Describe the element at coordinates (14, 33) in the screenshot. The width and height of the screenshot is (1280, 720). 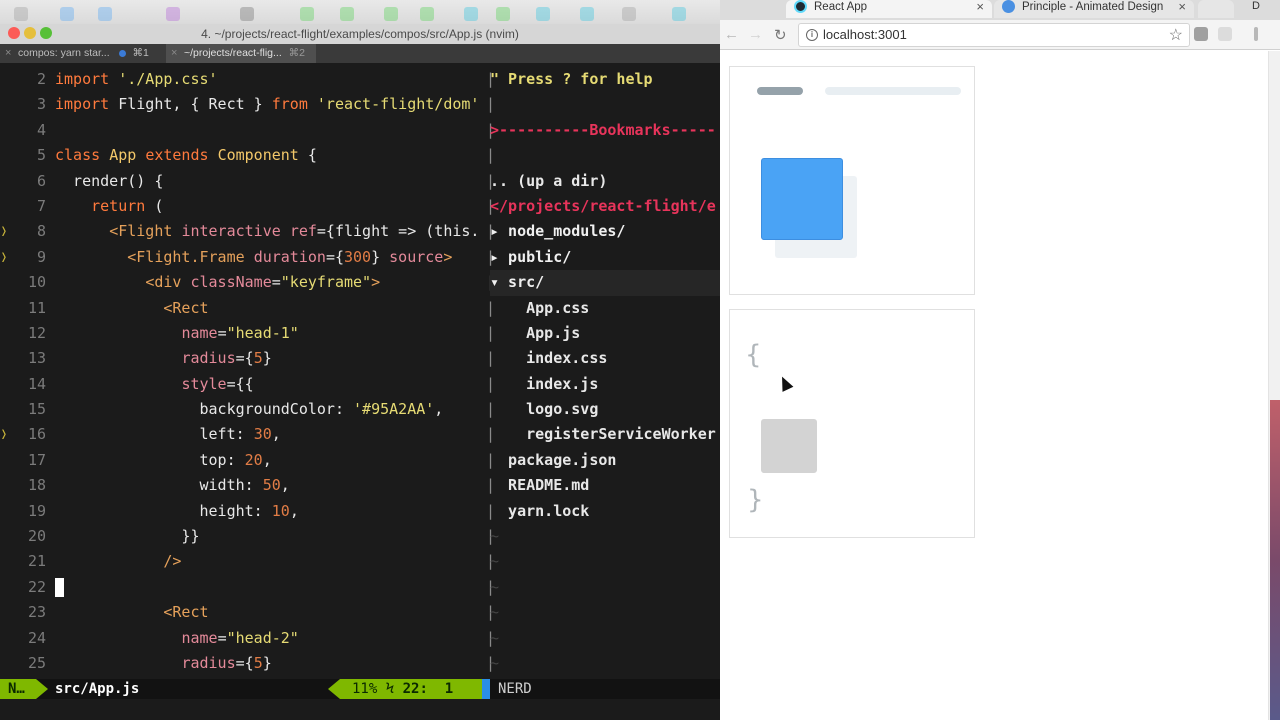
I see `close-window-button` at that location.